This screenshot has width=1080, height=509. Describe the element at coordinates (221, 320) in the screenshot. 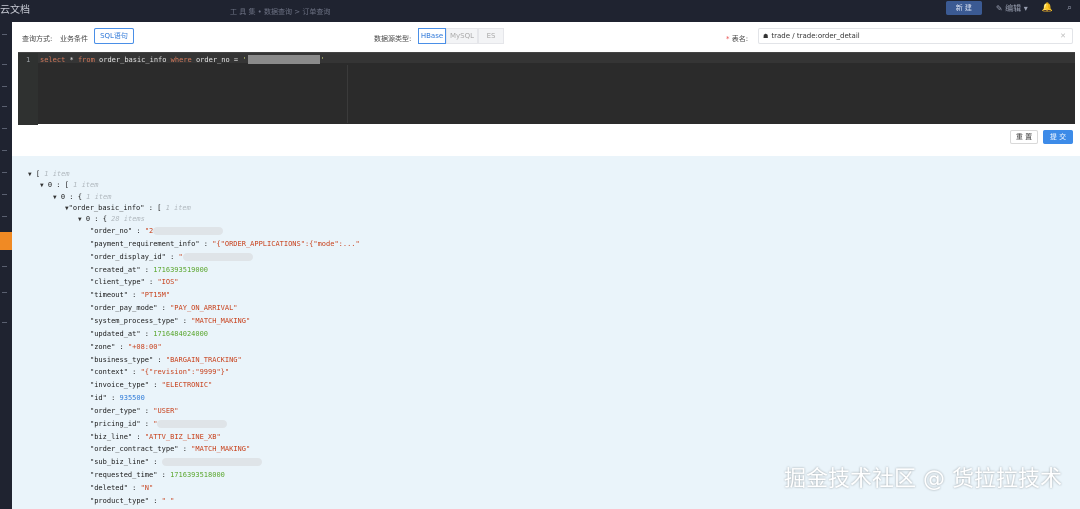

I see `json-value: "MATCH_MAKING"` at that location.